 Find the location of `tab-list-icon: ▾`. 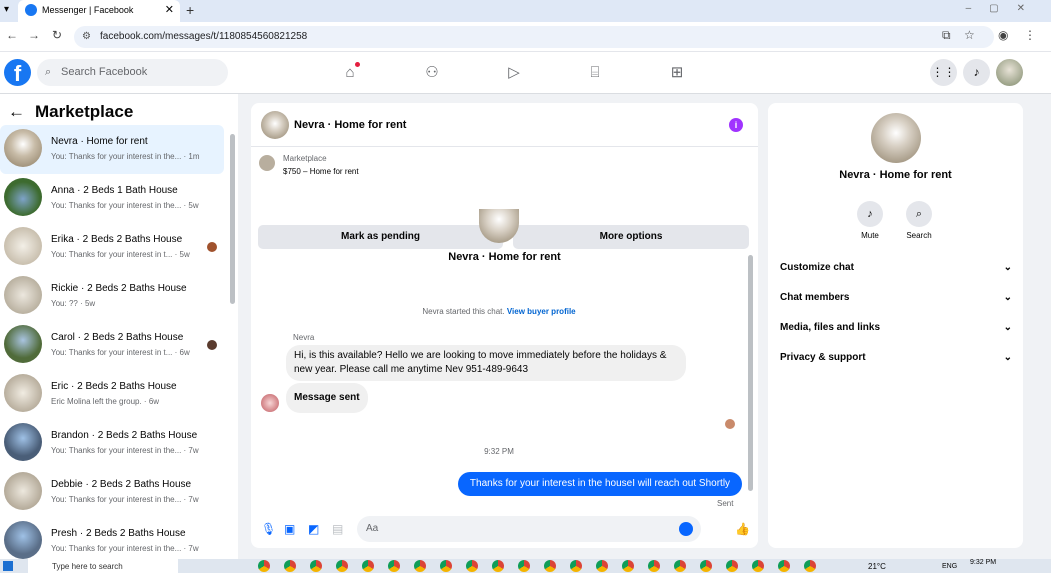

tab-list-icon: ▾ is located at coordinates (6, 10).